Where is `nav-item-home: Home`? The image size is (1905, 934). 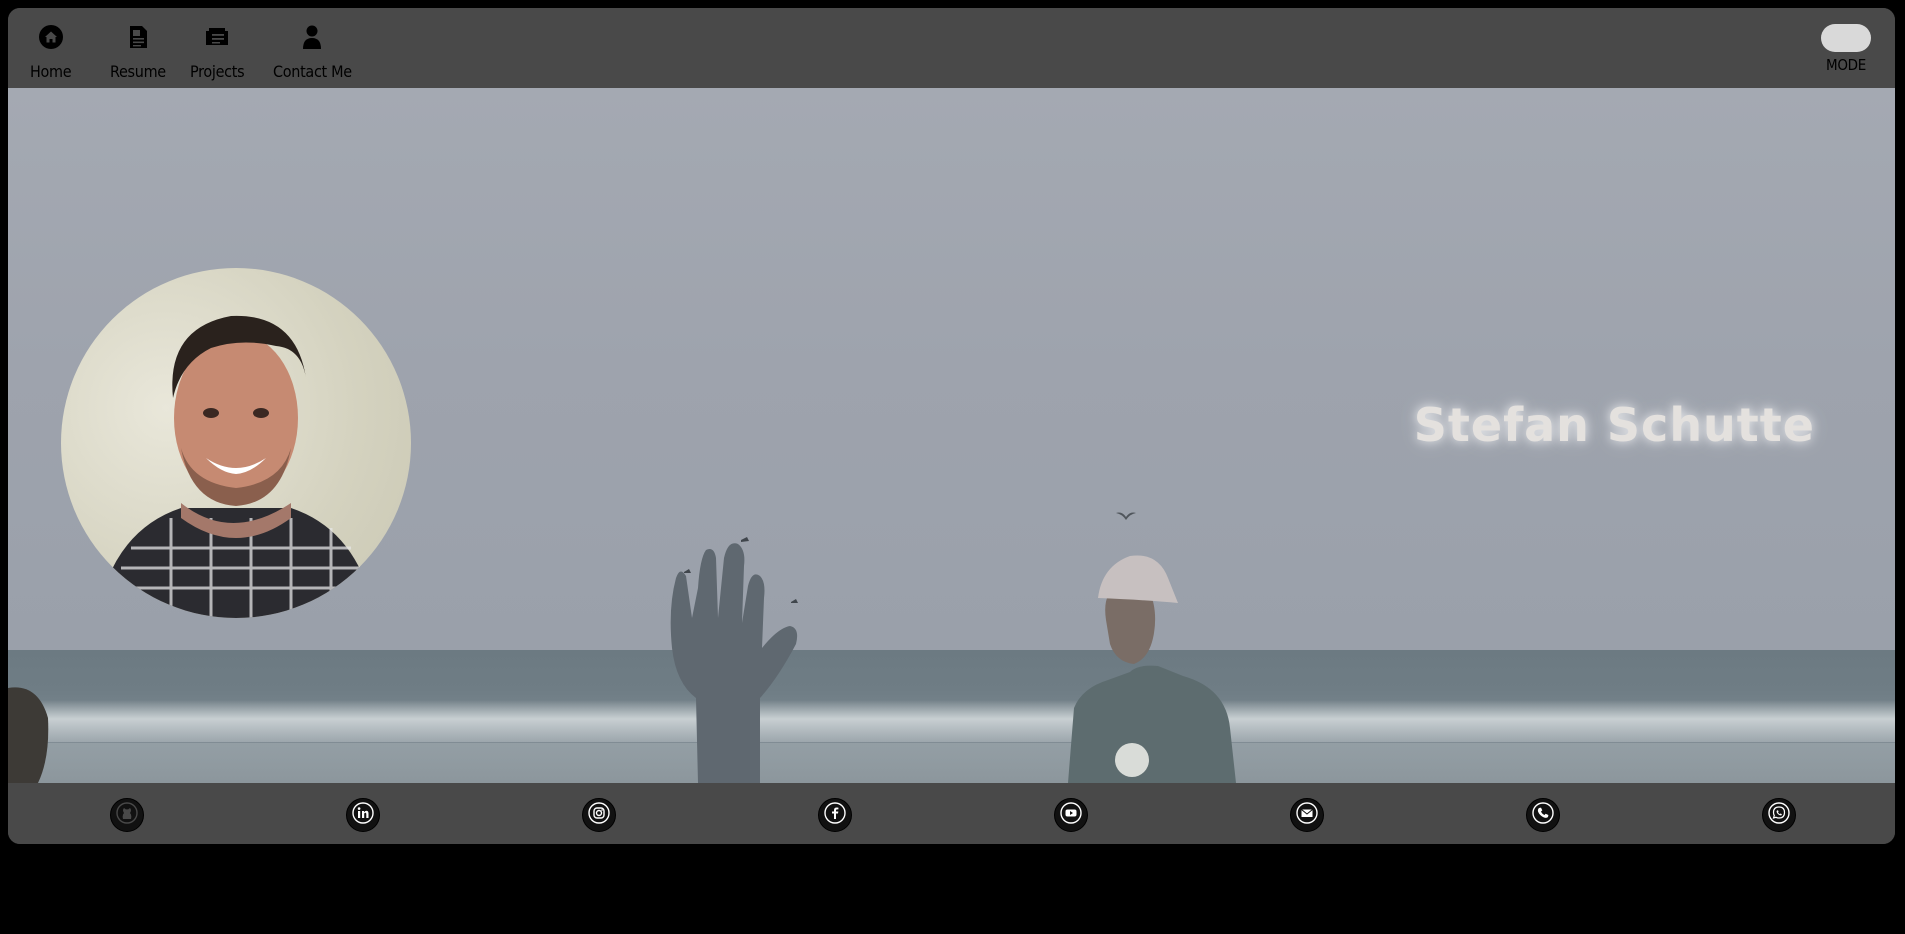
nav-item-home: Home is located at coordinates (51, 51).